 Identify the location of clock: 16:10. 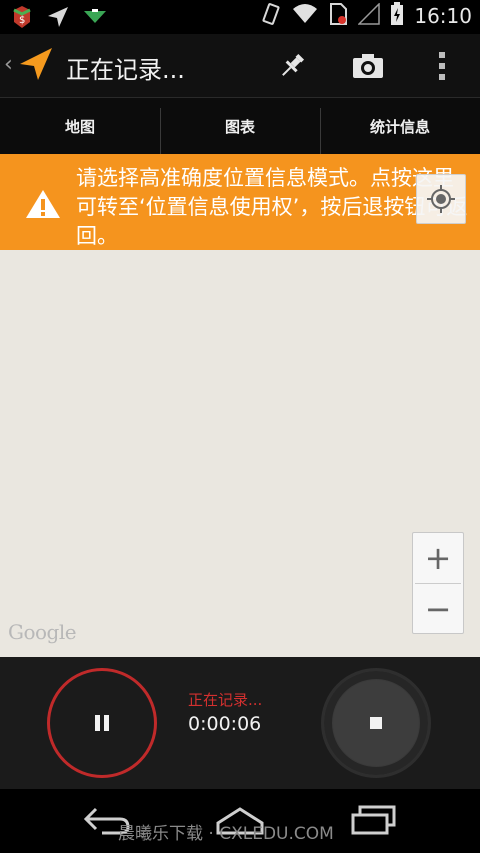
(443, 16).